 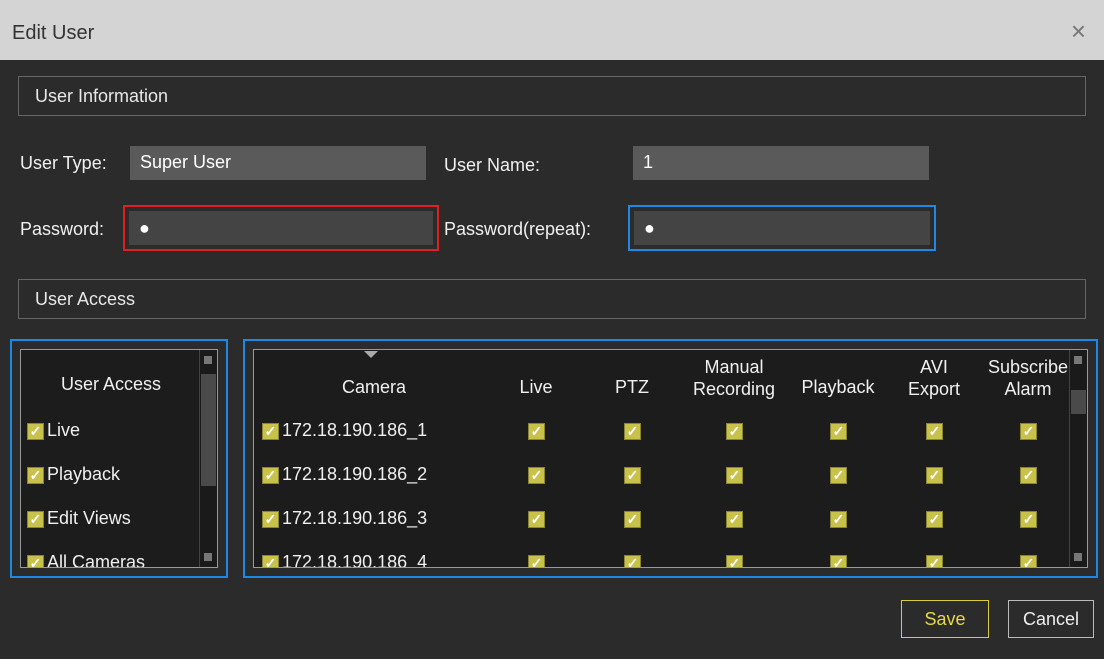 What do you see at coordinates (64, 430) in the screenshot?
I see `list-item-label: Live` at bounding box center [64, 430].